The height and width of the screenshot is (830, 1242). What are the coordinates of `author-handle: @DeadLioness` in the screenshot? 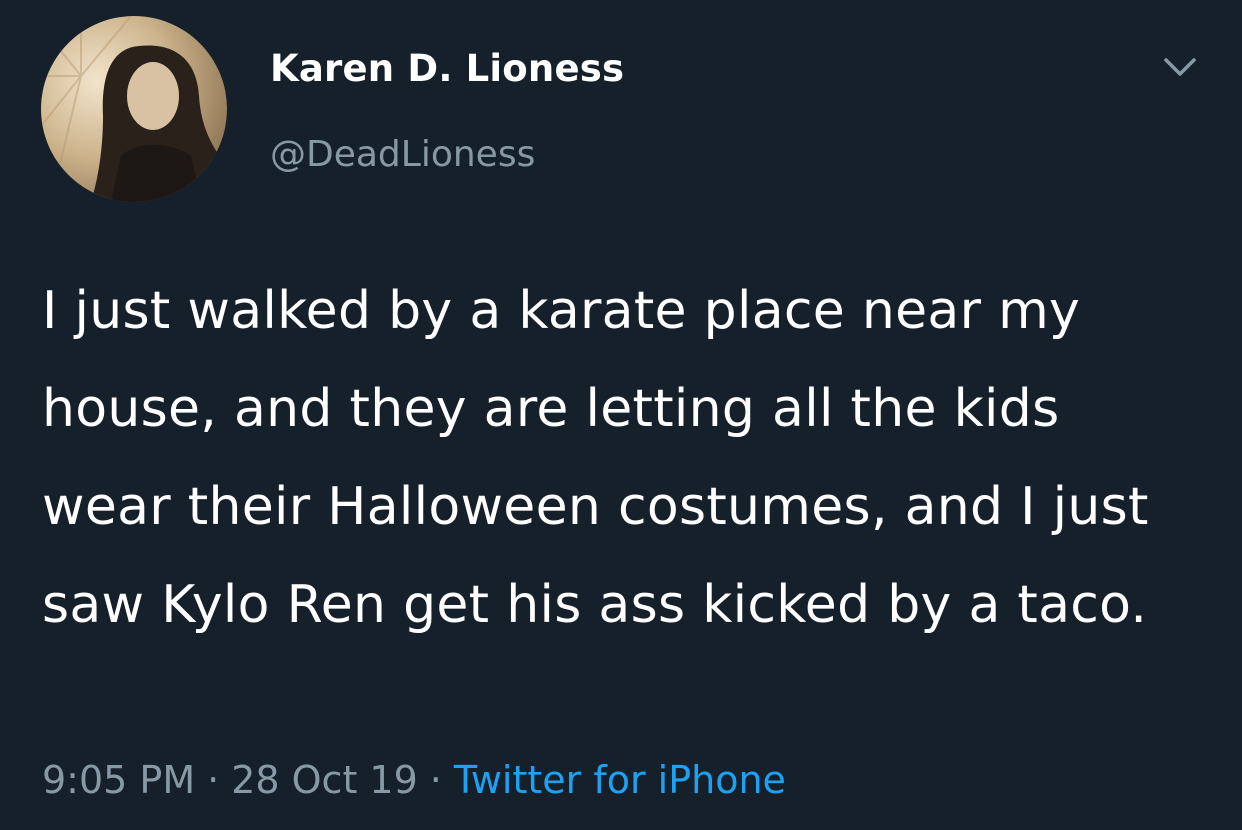 It's located at (402, 154).